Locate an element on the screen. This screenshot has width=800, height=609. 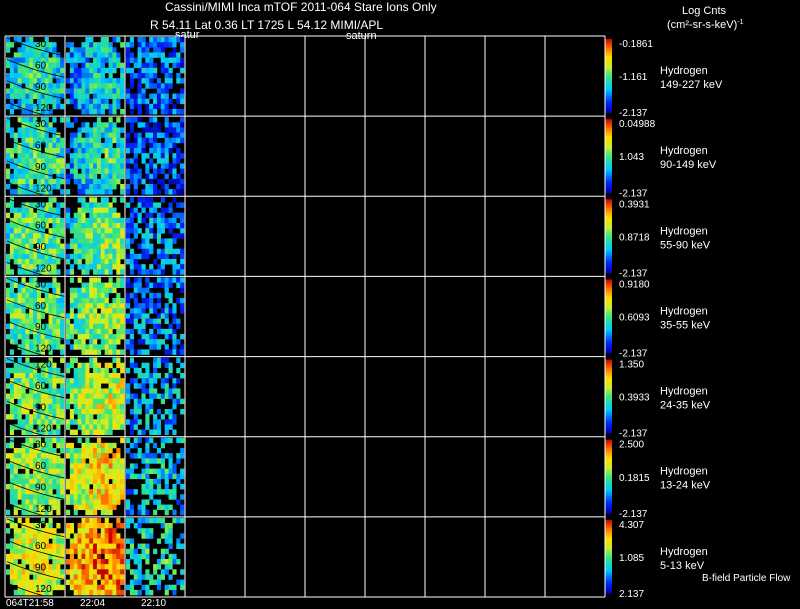
colorbar-tick-label: 0.3933 is located at coordinates (634, 398).